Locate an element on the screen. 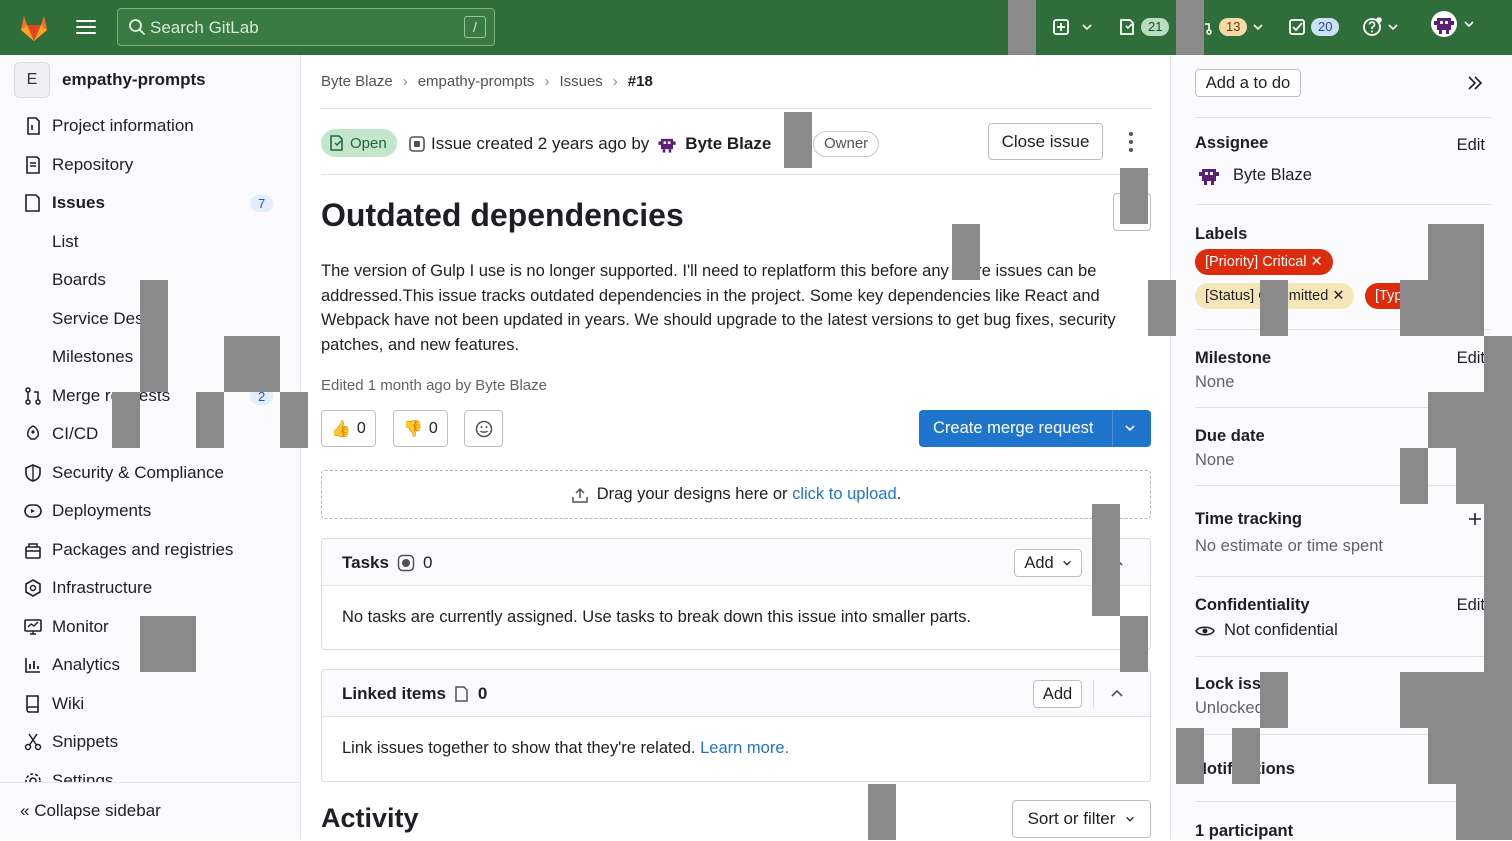 The height and width of the screenshot is (841, 1512). linked-items-title: Linked items is located at coordinates (394, 693).